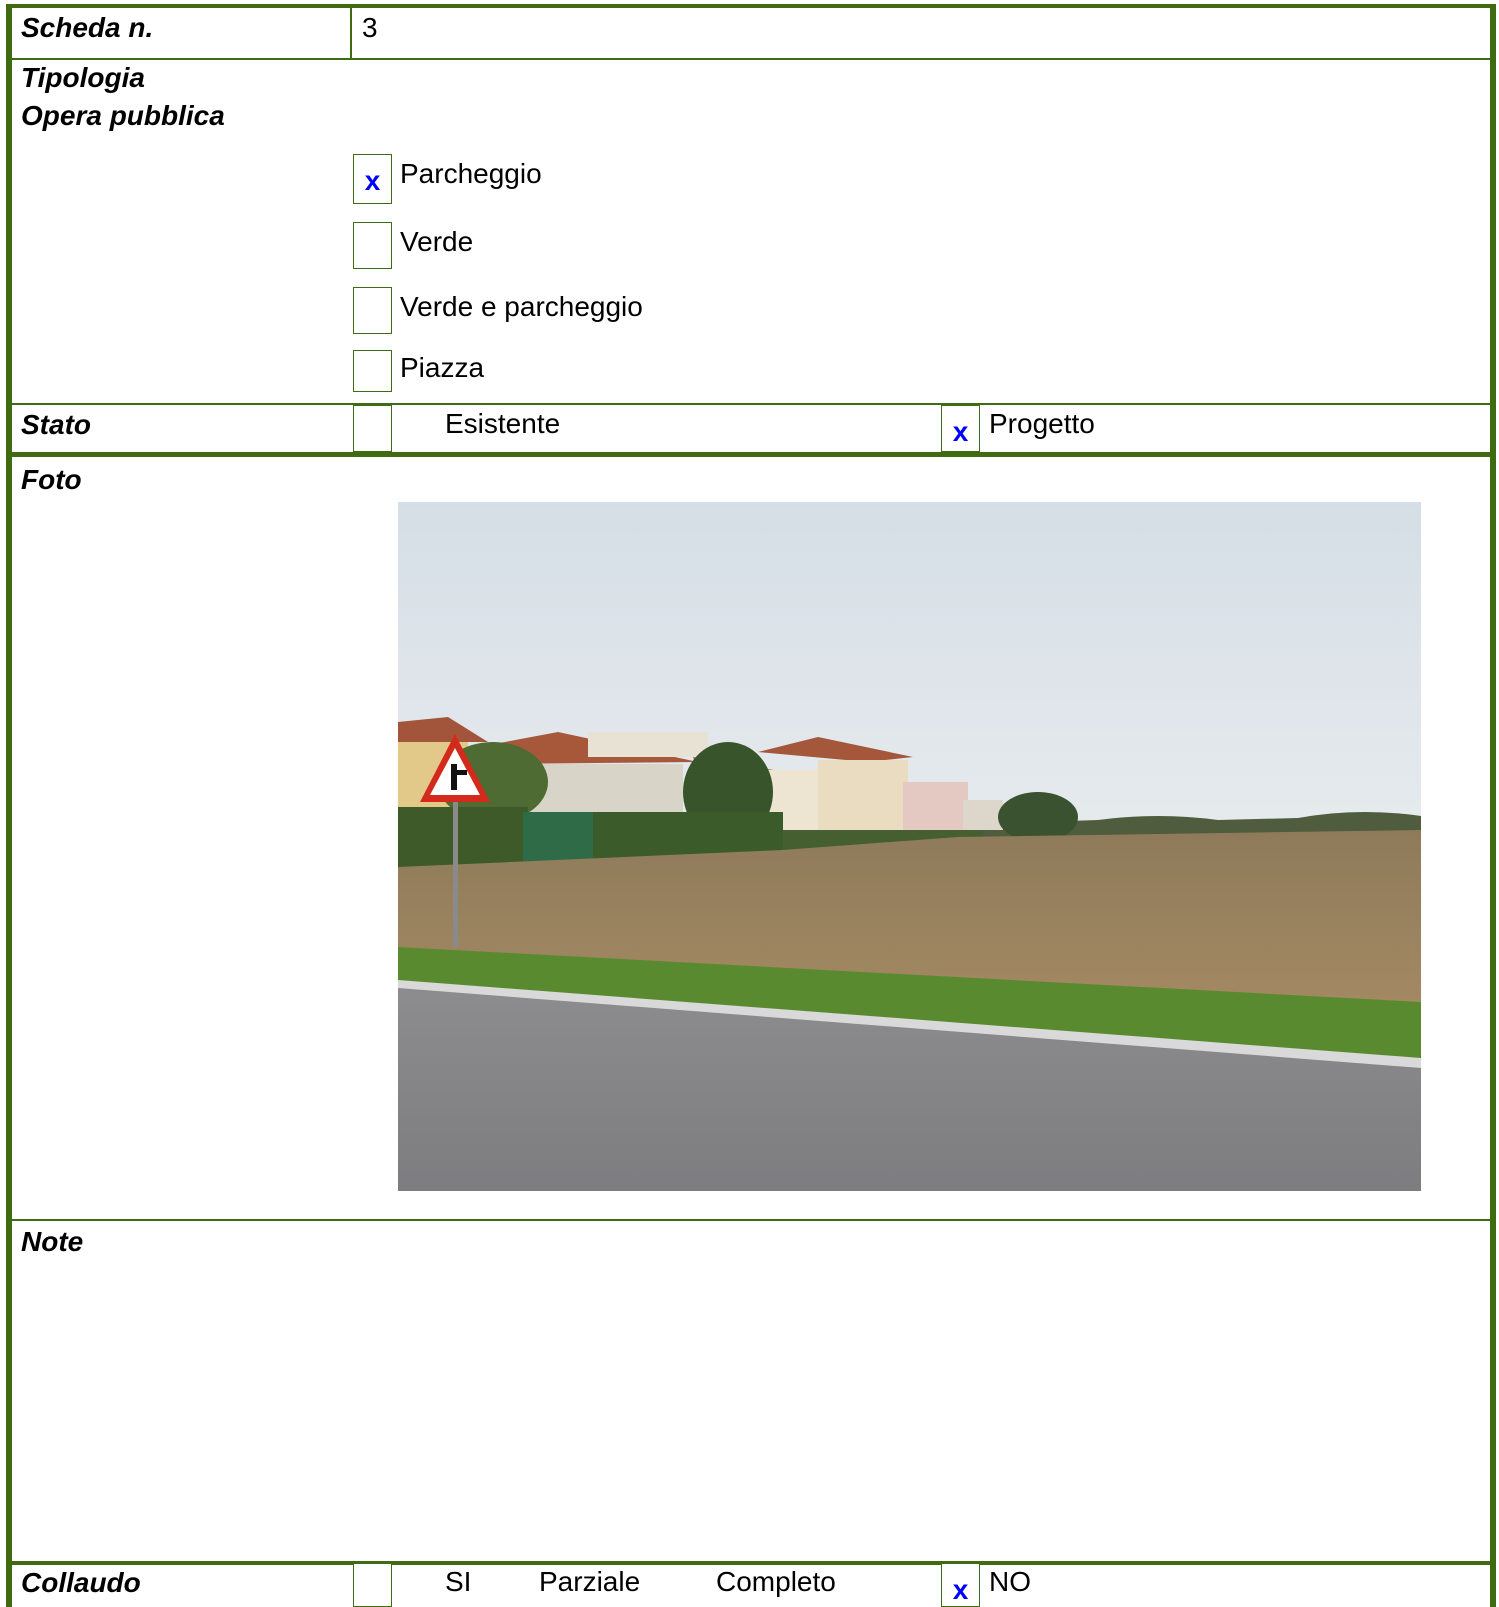  Describe the element at coordinates (1010, 1581) in the screenshot. I see `no-label: NO` at that location.